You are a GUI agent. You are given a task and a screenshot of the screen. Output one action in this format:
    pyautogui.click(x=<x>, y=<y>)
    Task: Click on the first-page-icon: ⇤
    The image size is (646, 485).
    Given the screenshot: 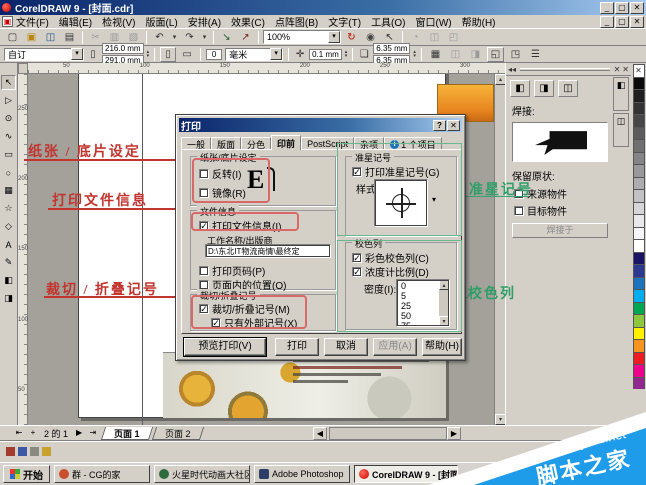 What is the action you would take?
    pyautogui.click(x=19, y=433)
    